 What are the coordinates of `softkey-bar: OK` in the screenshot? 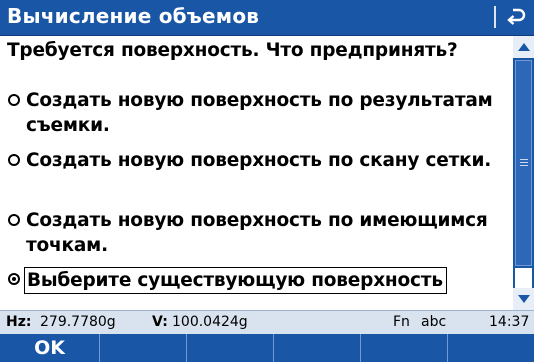 It's located at (267, 348).